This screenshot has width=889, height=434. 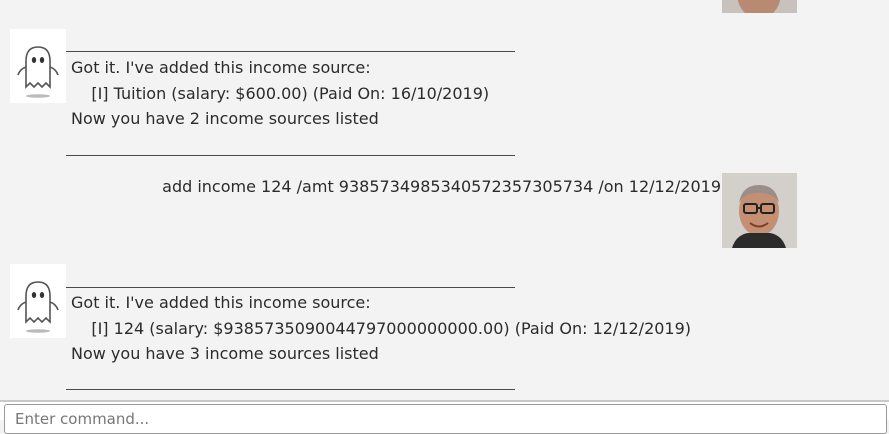 I want to click on user-avatar, so click(x=759, y=210).